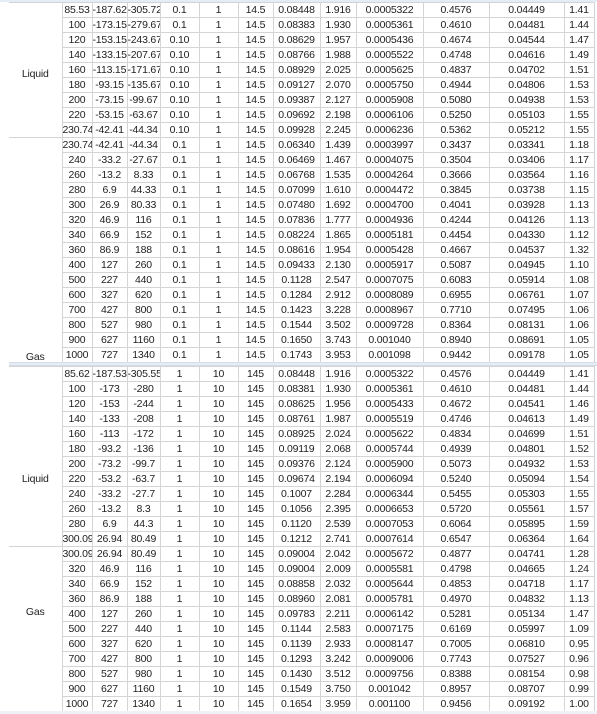 The image size is (597, 714). I want to click on table-cell: 0.04938, so click(526, 100).